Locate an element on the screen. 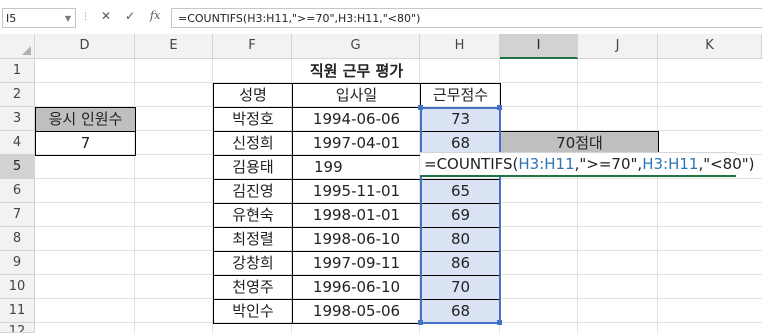 This screenshot has width=762, height=333. record-name: 천영주 is located at coordinates (253, 287).